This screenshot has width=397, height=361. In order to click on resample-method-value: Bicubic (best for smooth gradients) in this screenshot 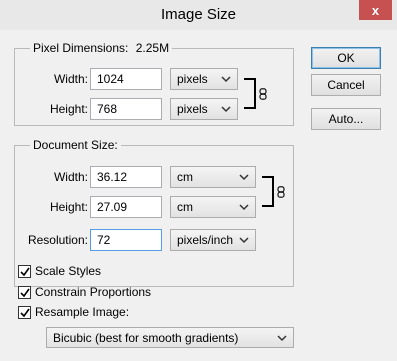, I will do `click(146, 338)`.